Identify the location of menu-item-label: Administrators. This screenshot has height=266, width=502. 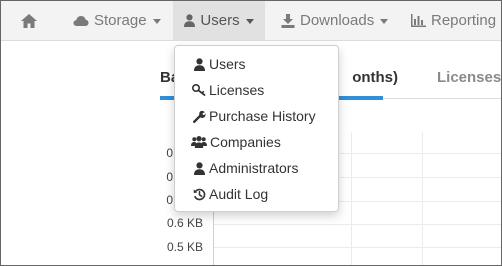
(254, 168).